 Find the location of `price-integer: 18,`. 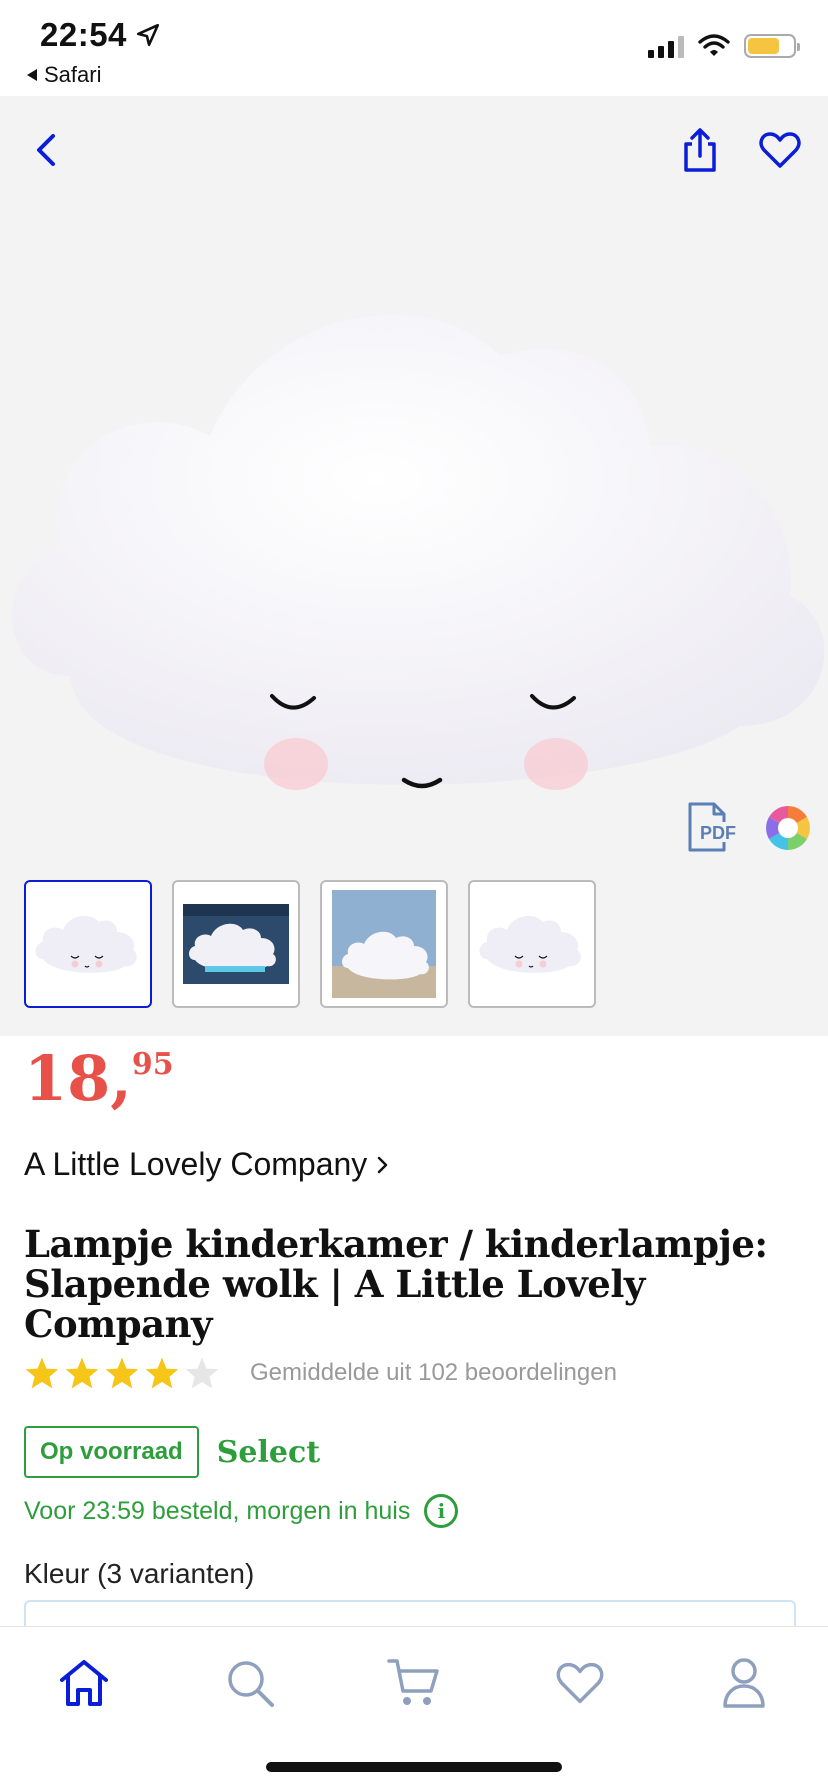

price-integer: 18, is located at coordinates (78, 1078).